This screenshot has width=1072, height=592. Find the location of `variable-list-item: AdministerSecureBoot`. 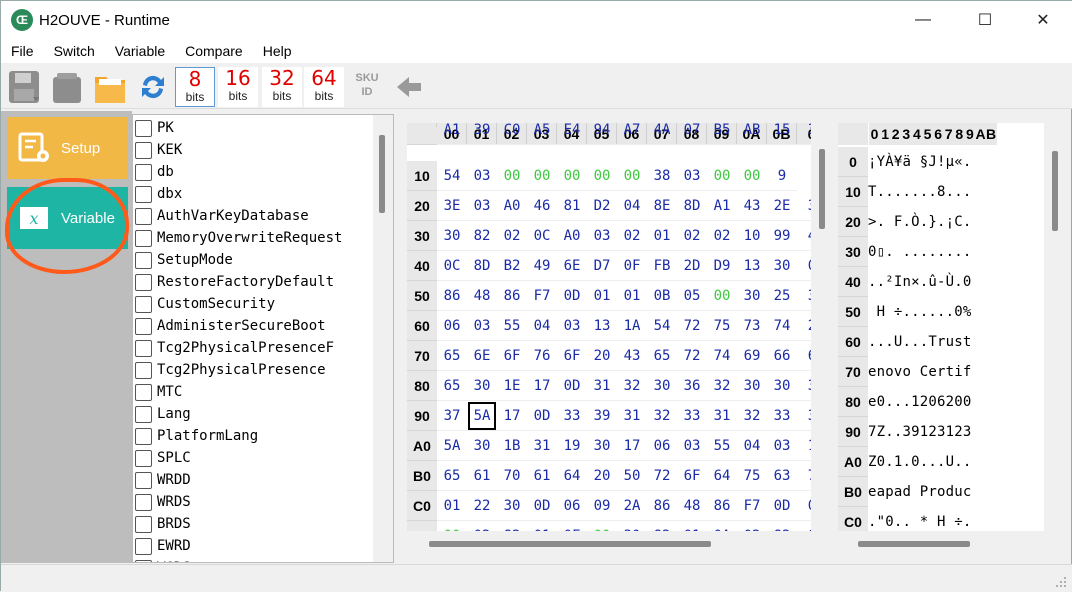

variable-list-item: AdministerSecureBoot is located at coordinates (230, 326).